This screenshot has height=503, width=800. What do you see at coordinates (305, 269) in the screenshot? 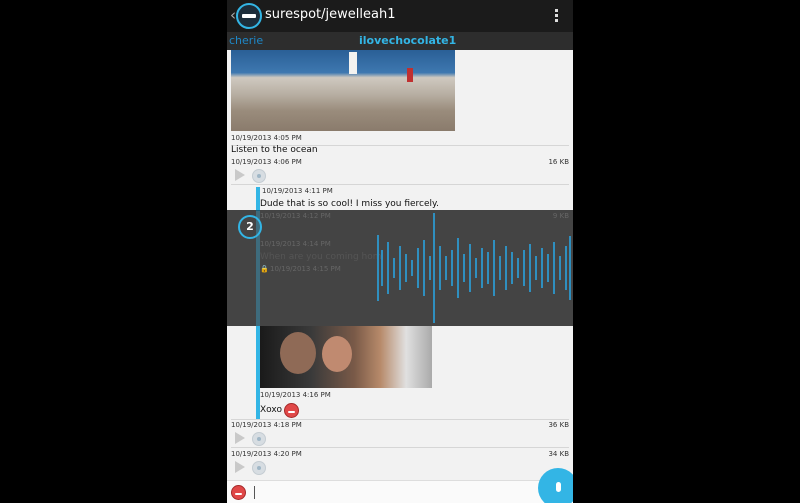
I see `message-timestamp: 10/19/2013 4:15 PM` at bounding box center [305, 269].